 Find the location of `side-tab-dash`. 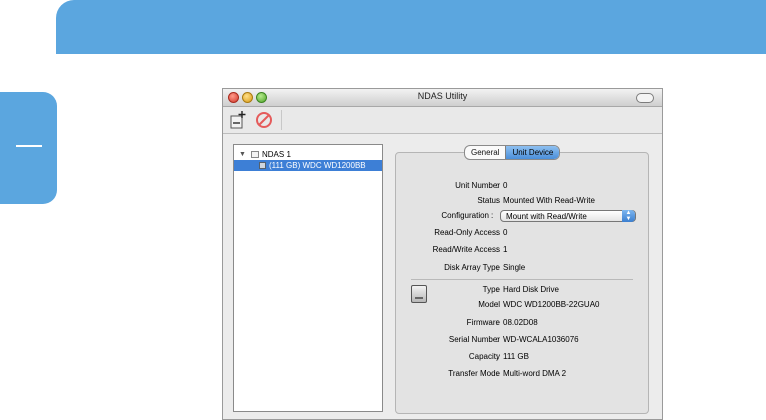

side-tab-dash is located at coordinates (29, 146).